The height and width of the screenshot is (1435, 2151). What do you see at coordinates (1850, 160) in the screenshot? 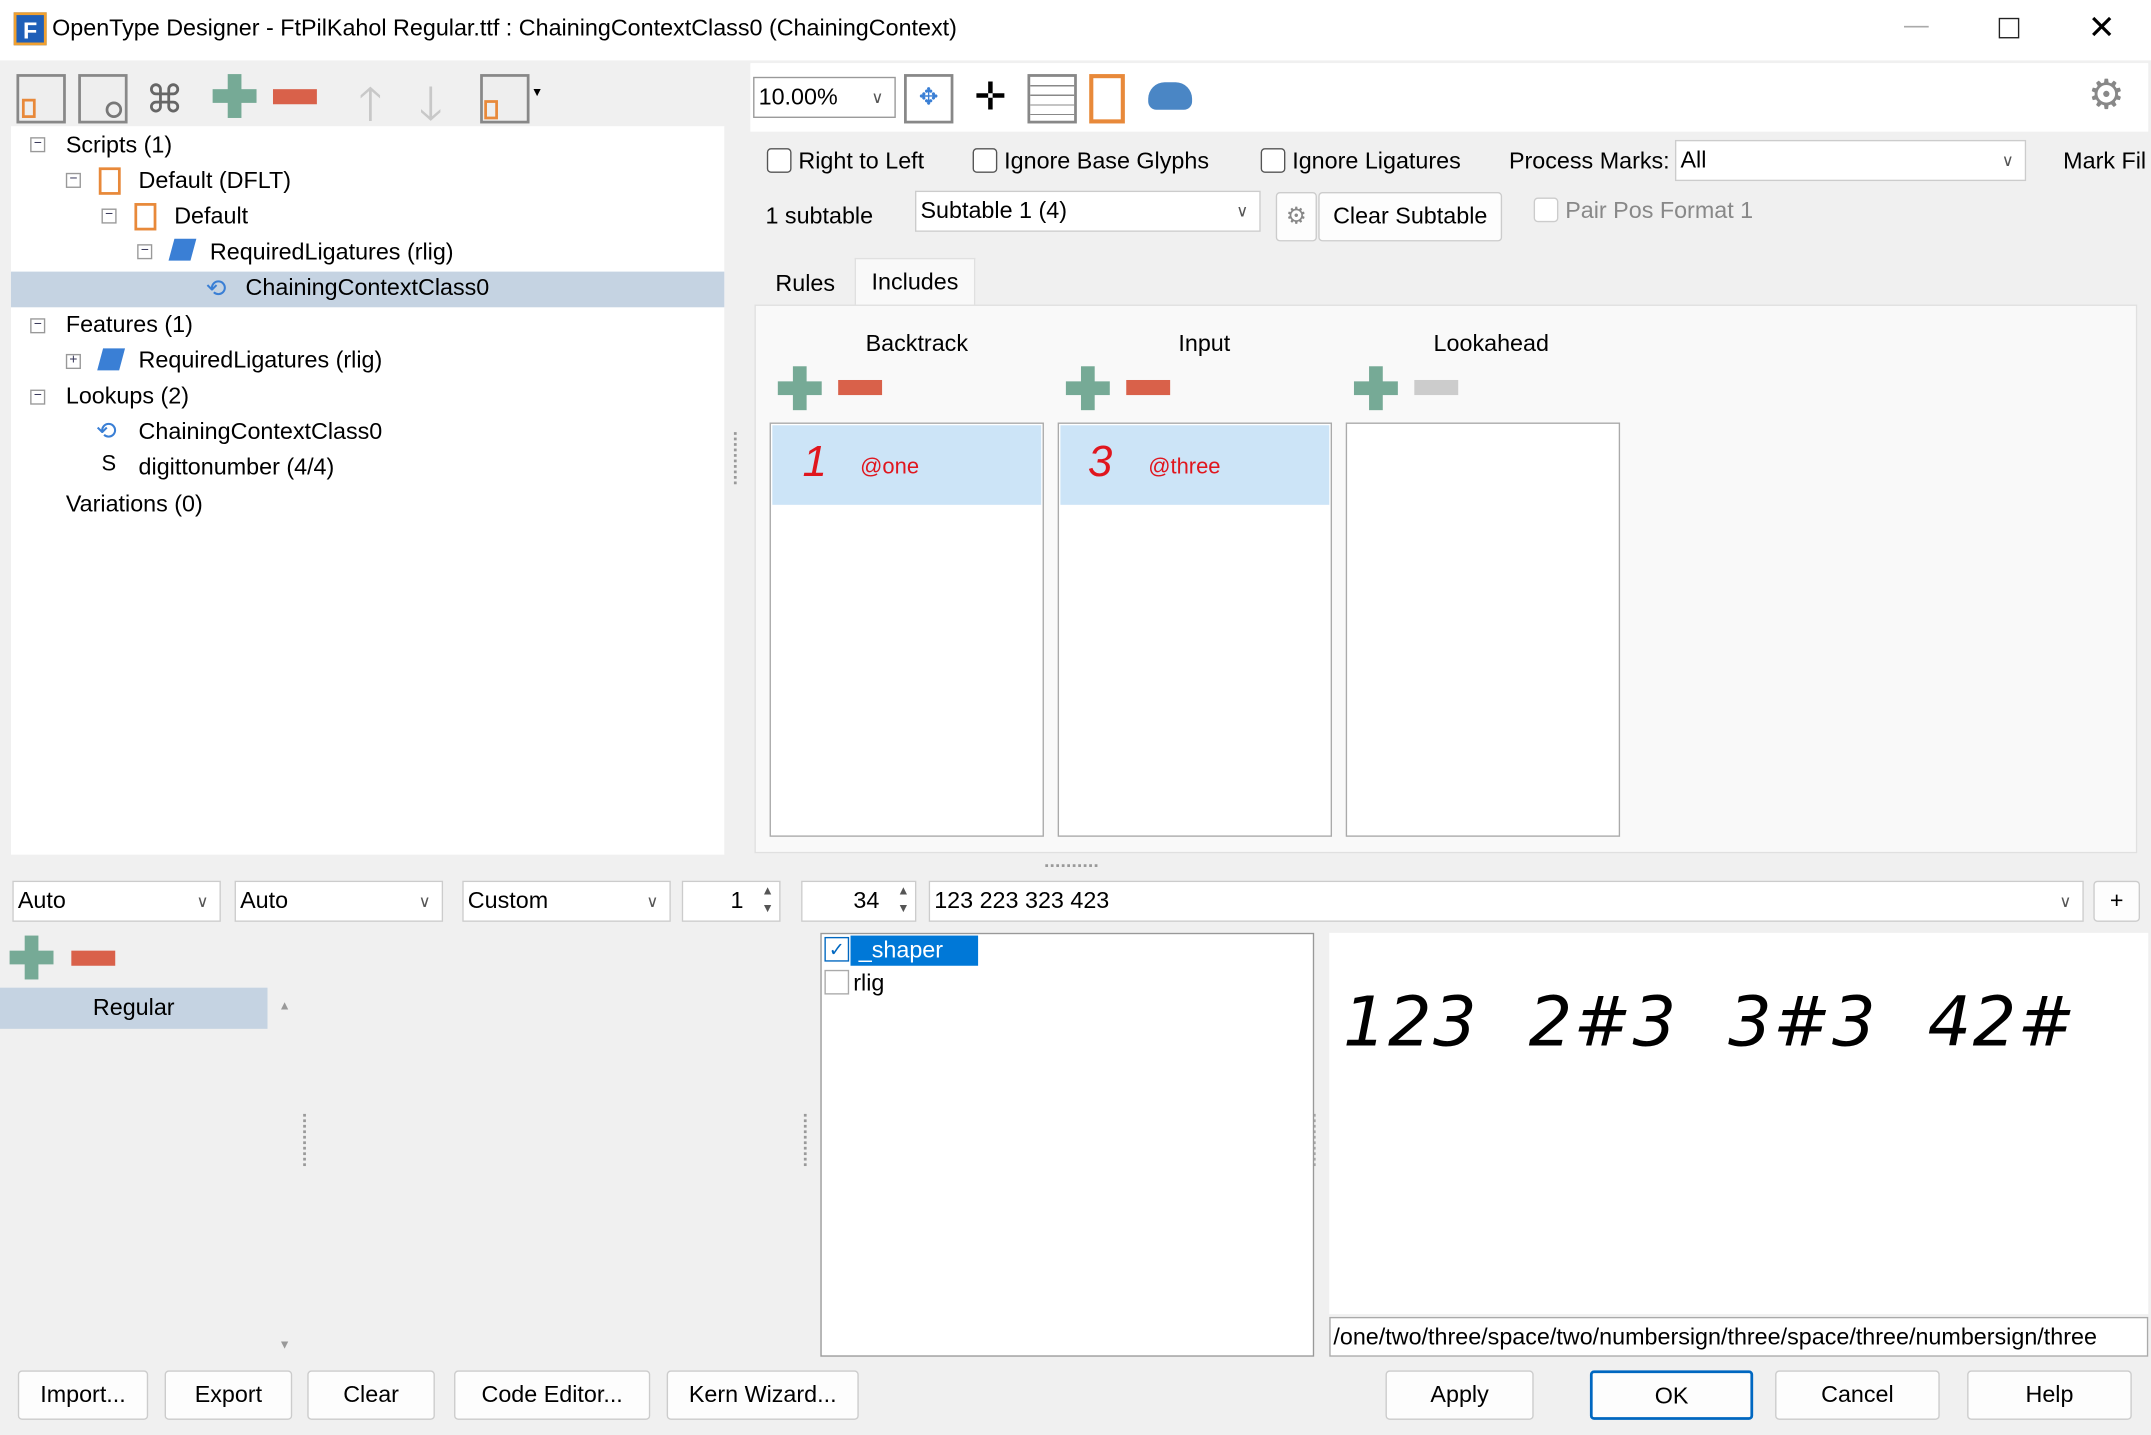
I see `process-marks-combo: All ∨` at bounding box center [1850, 160].